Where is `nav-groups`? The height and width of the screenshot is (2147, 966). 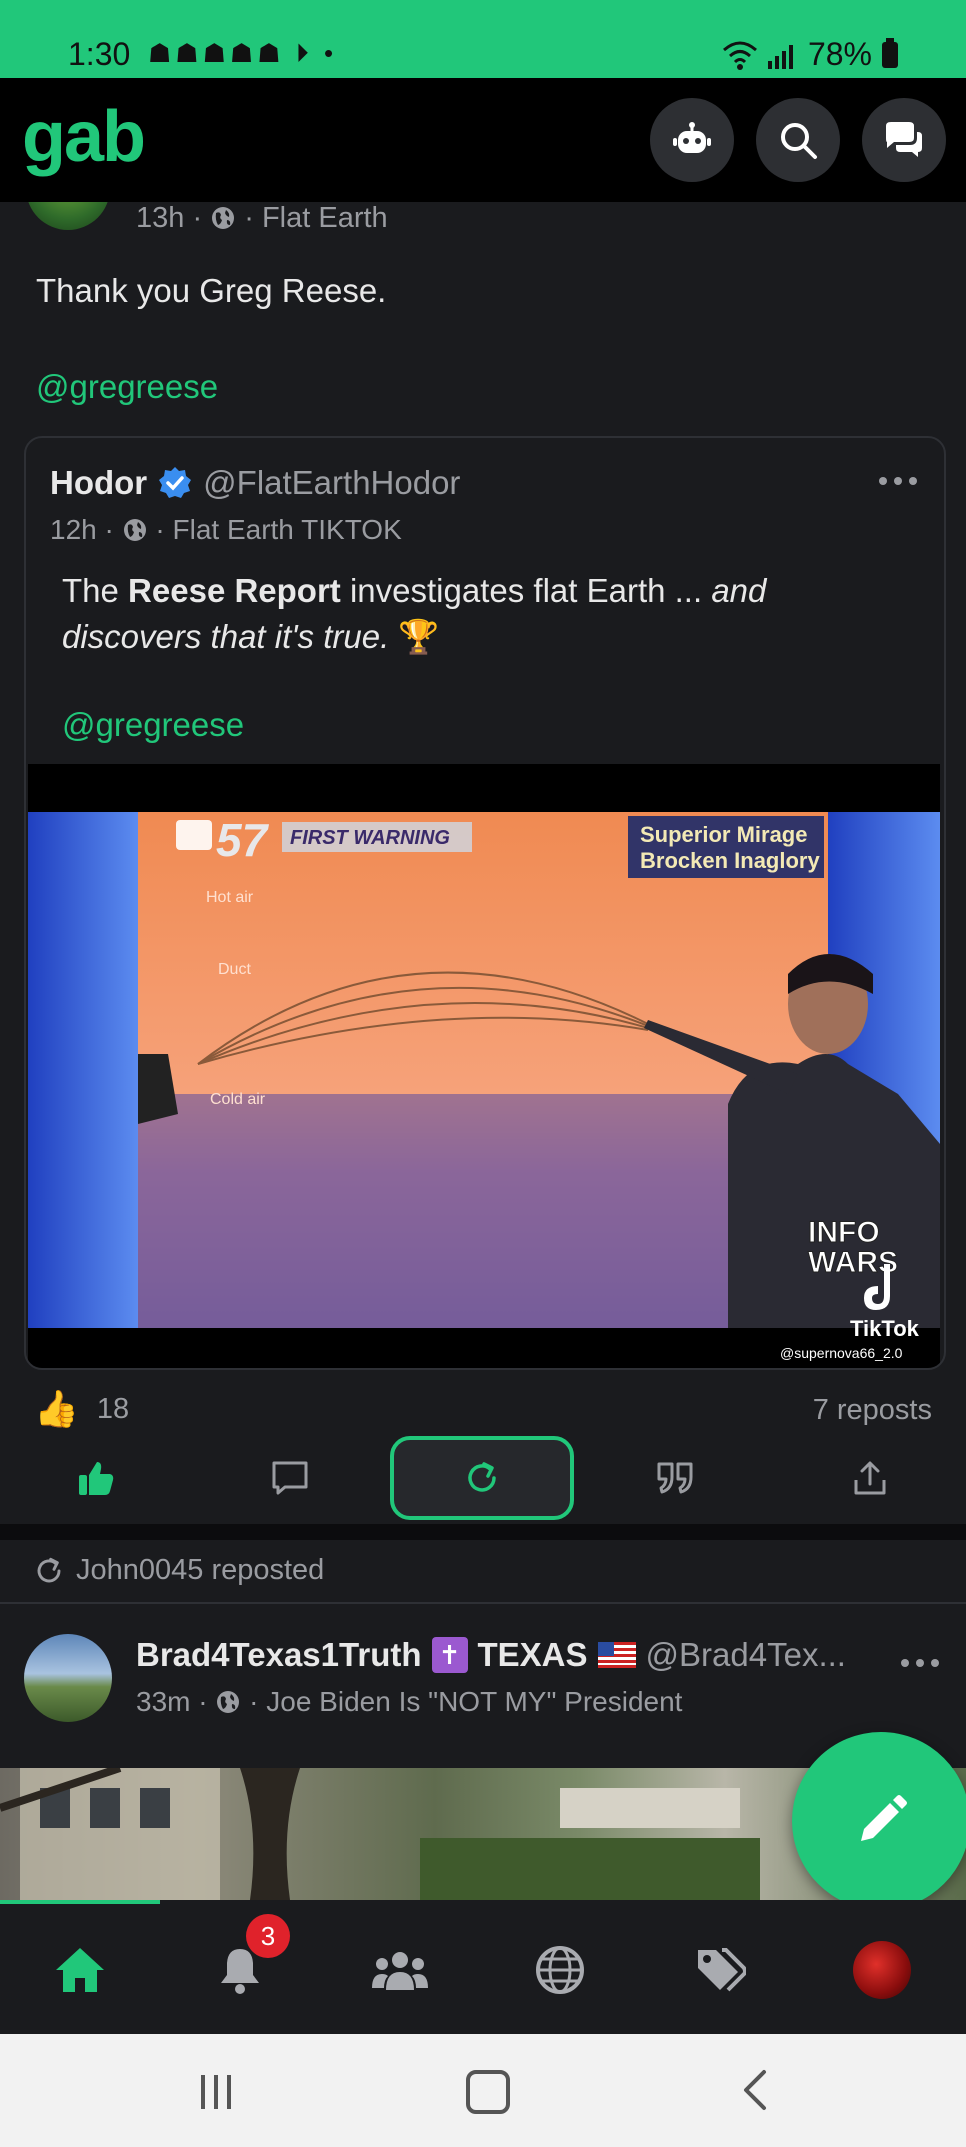 nav-groups is located at coordinates (400, 1970).